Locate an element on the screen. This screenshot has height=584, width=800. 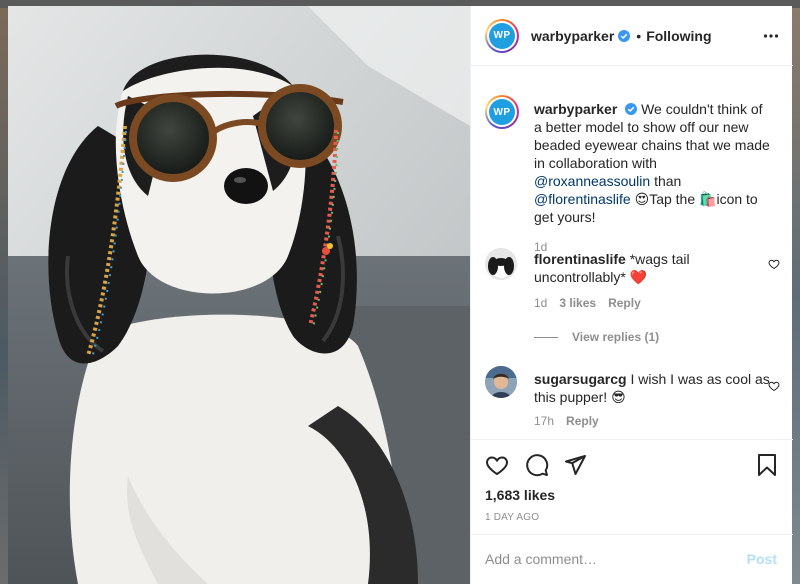
view-replies: View replies (1) is located at coordinates (596, 337).